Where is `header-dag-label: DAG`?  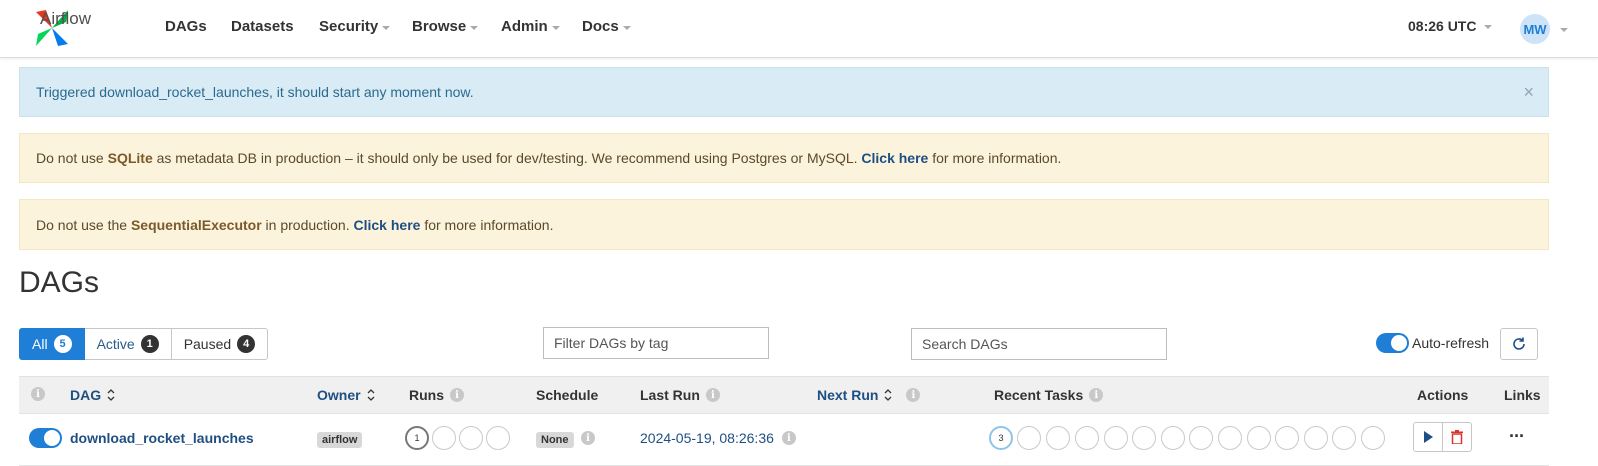 header-dag-label: DAG is located at coordinates (86, 395).